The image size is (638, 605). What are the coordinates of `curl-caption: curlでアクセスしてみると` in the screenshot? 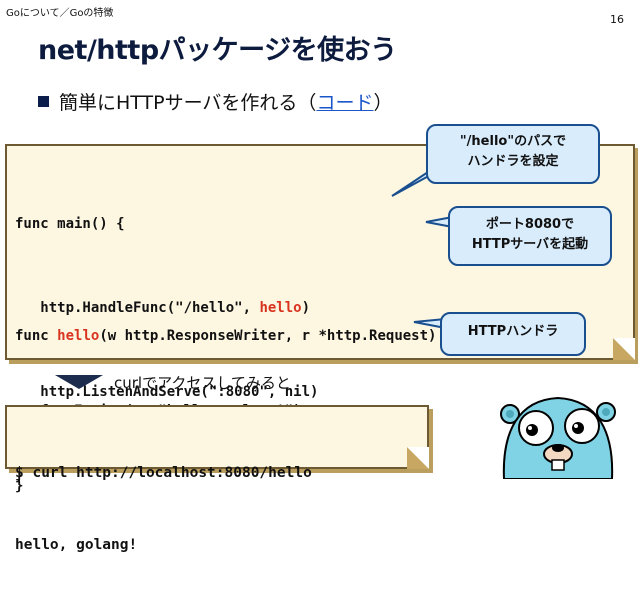 It's located at (202, 383).